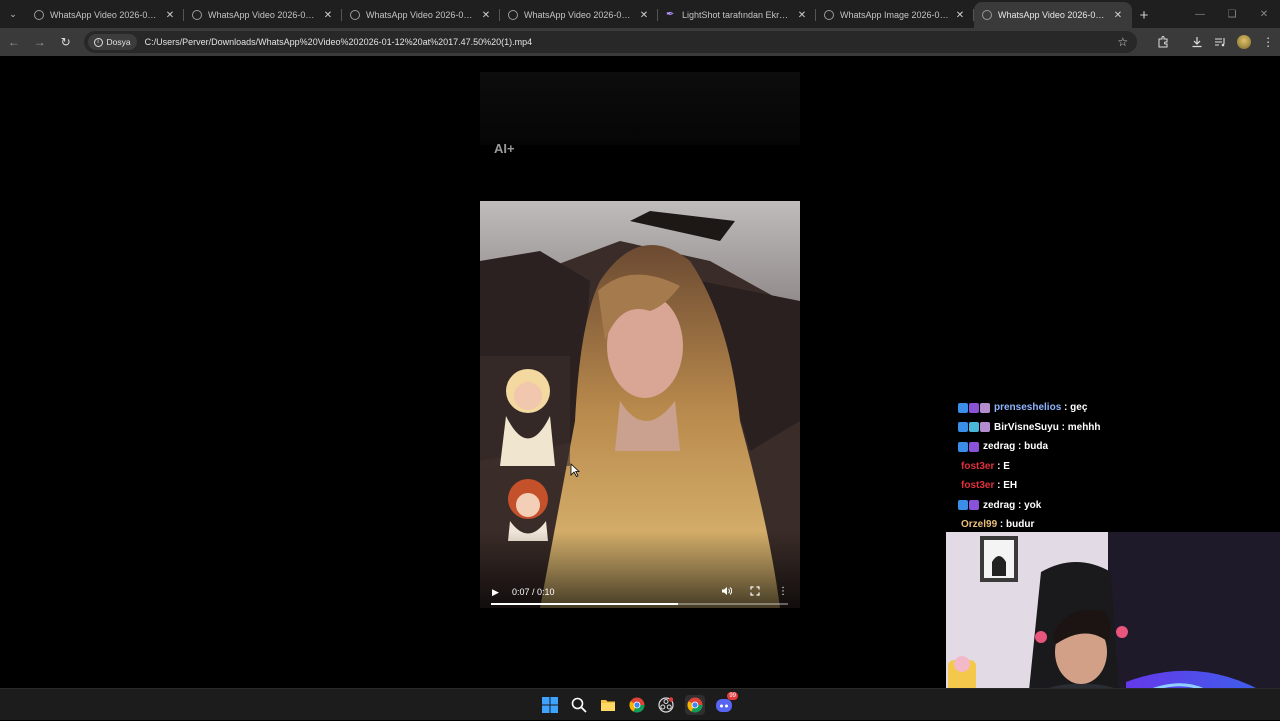 The image size is (1280, 721). Describe the element at coordinates (666, 705) in the screenshot. I see `obs-icon` at that location.